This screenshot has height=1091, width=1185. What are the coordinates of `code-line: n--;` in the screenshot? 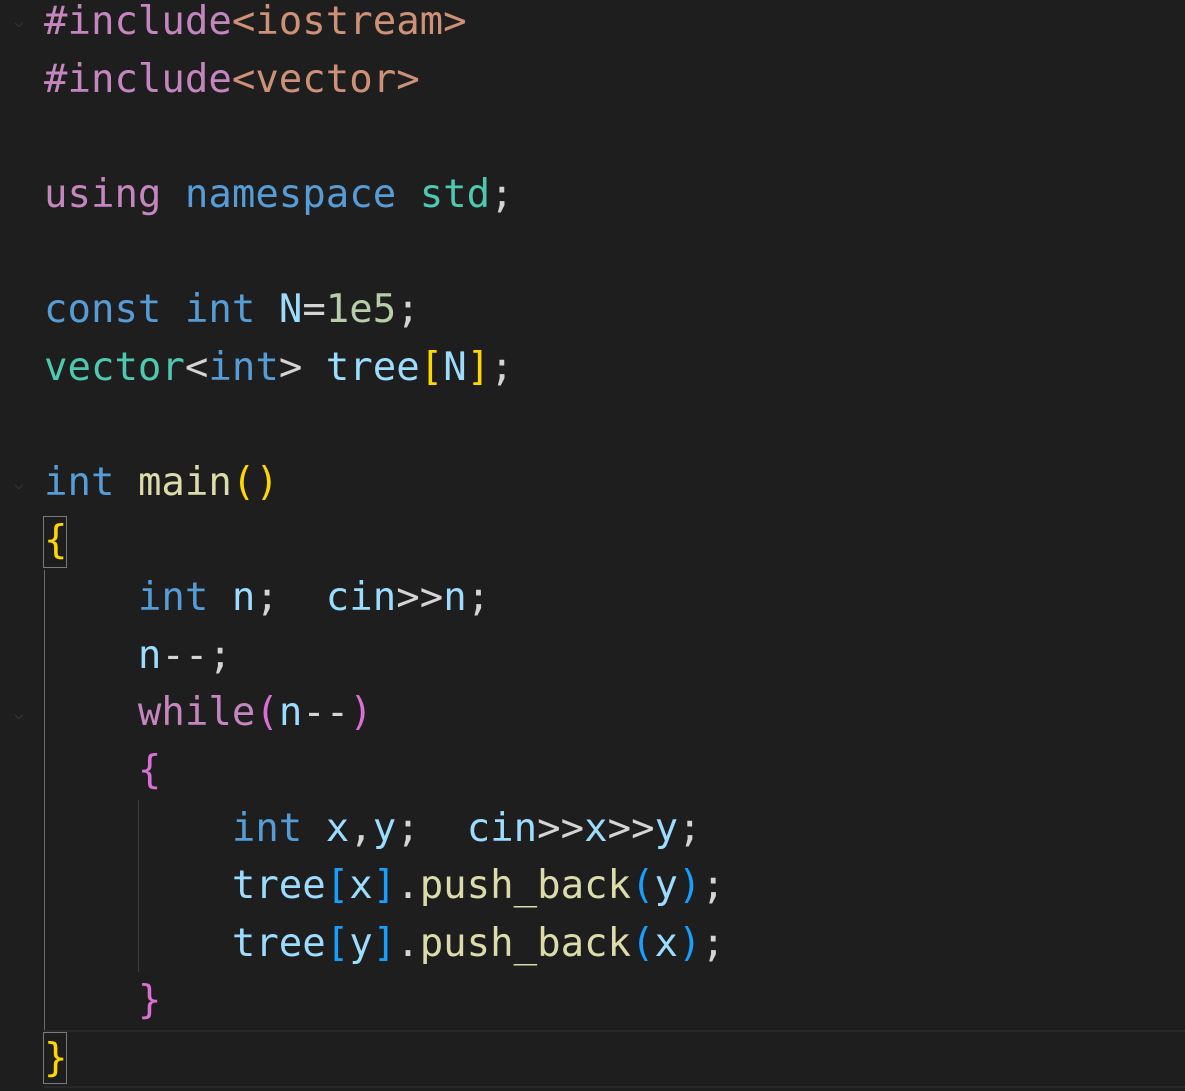 It's located at (138, 656).